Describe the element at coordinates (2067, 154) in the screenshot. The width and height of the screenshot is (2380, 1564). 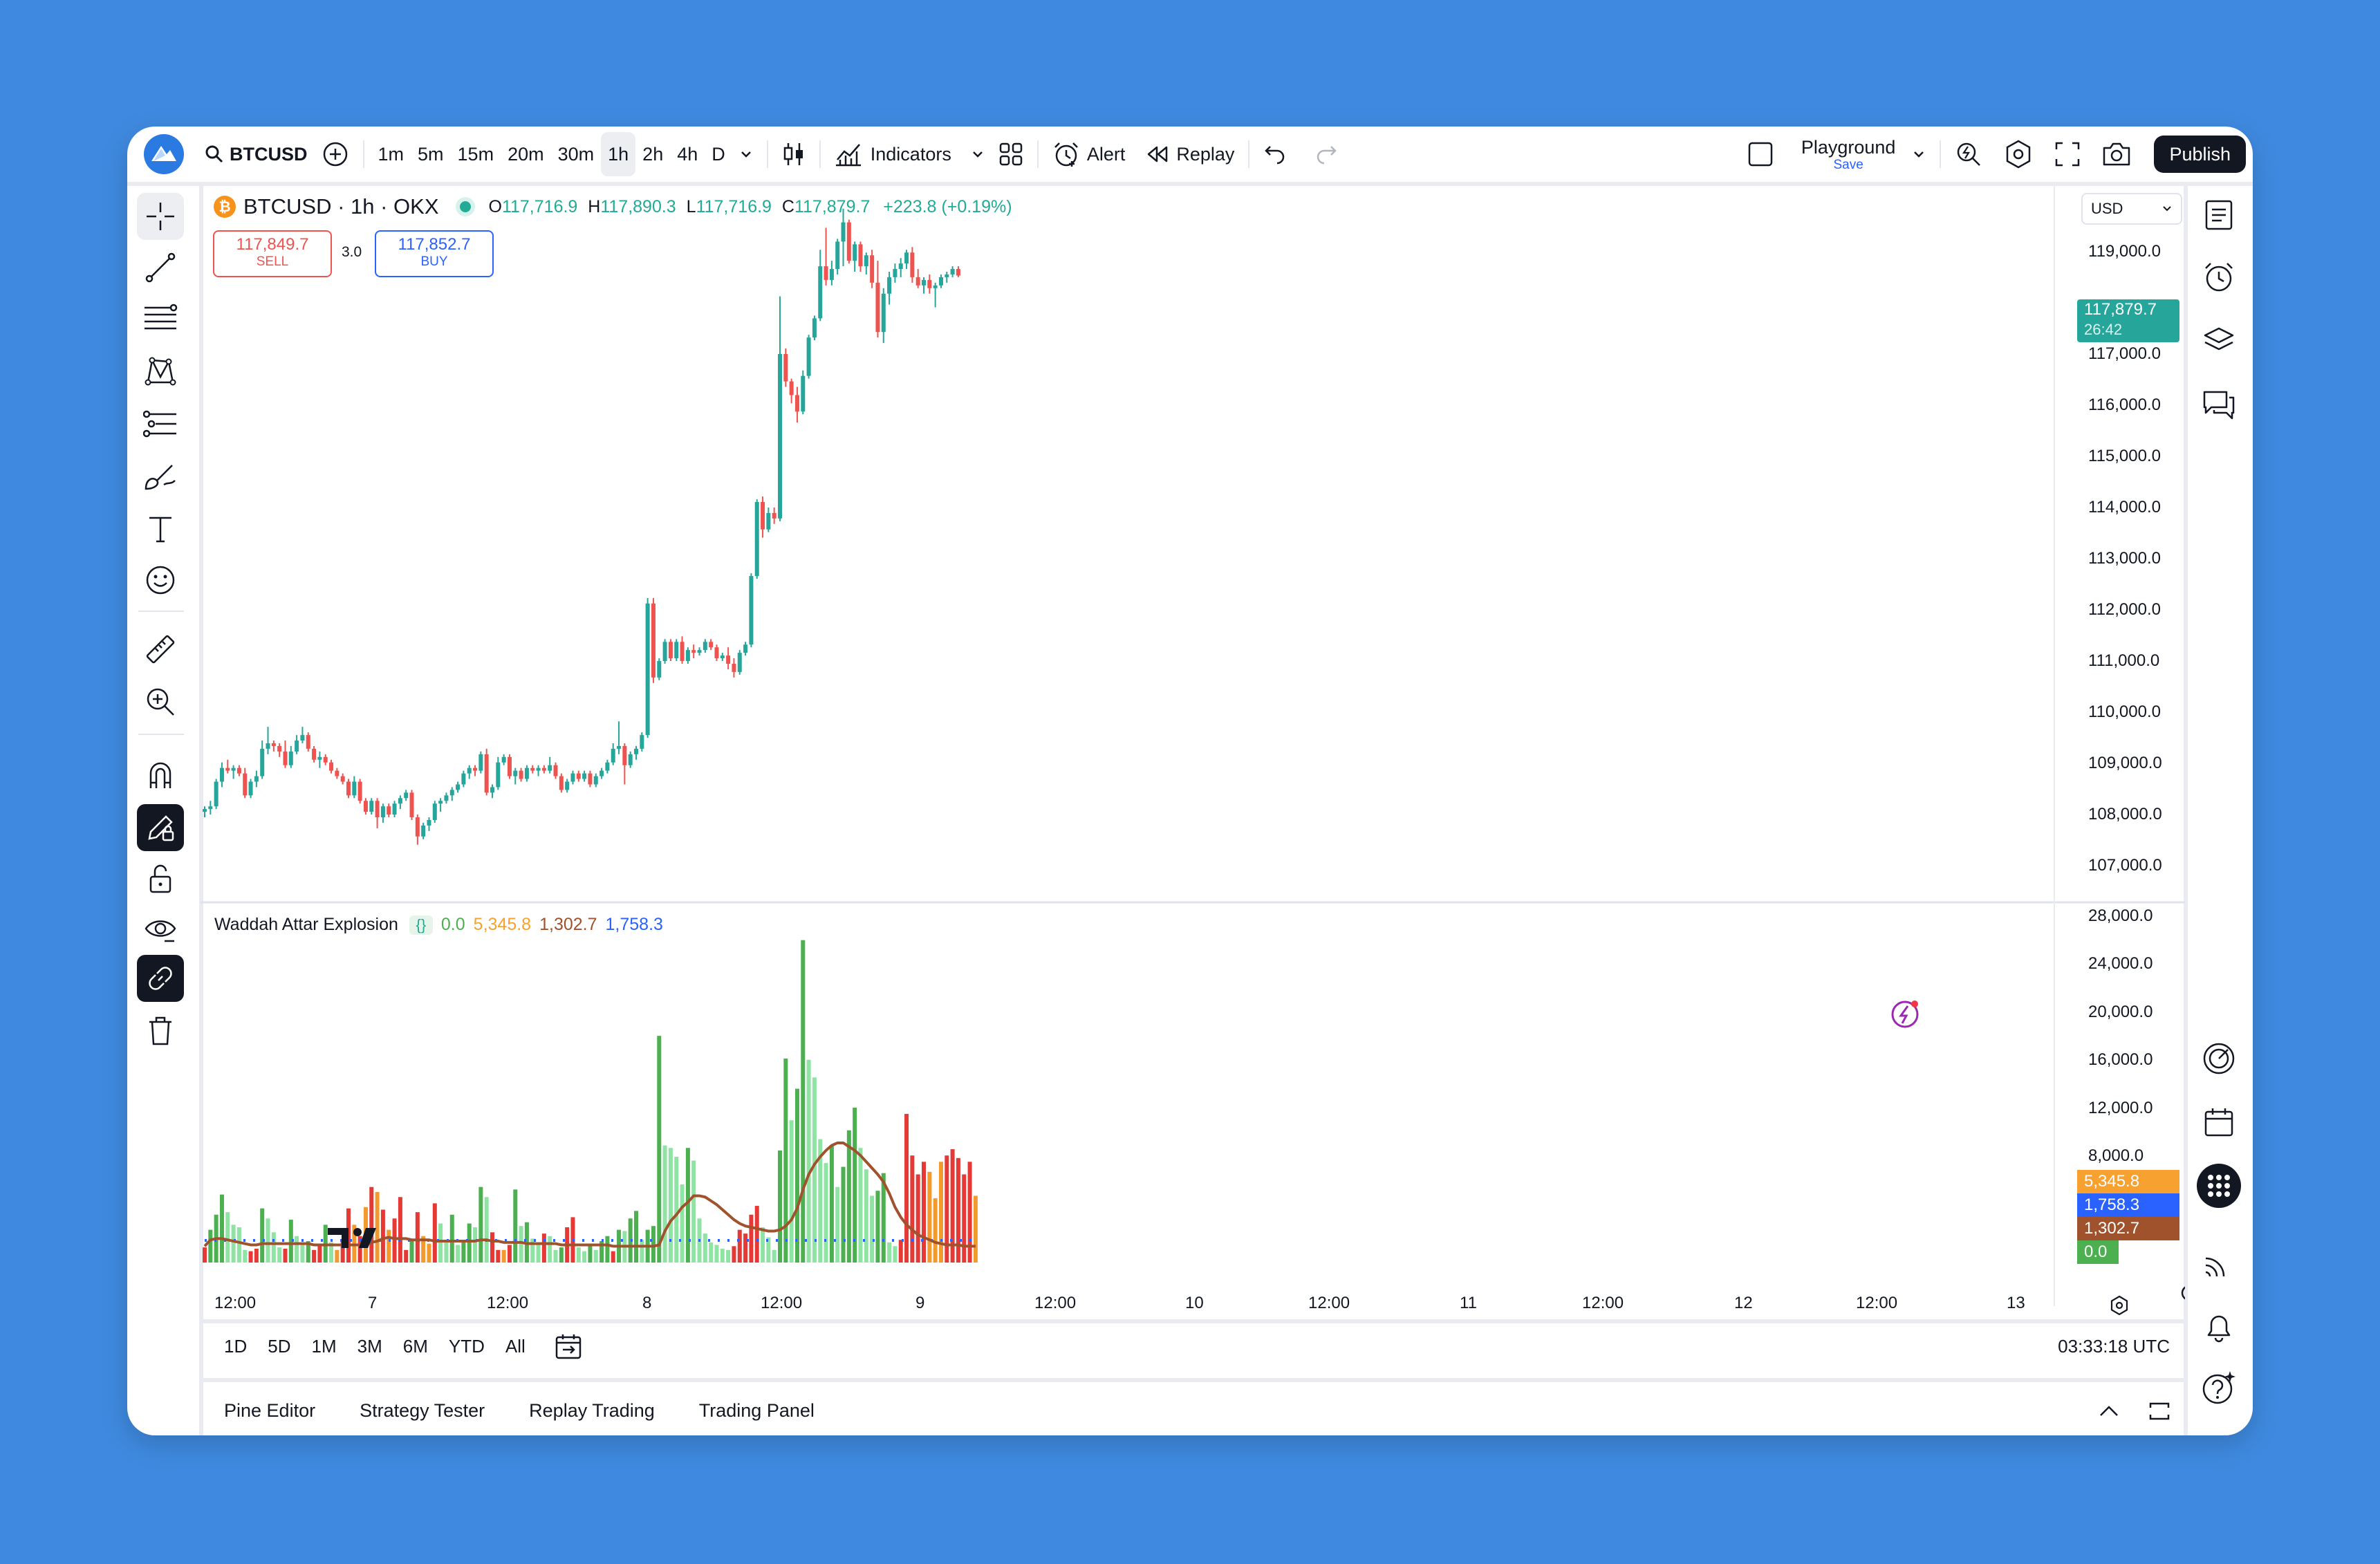
I see `fullscreen-icon` at that location.